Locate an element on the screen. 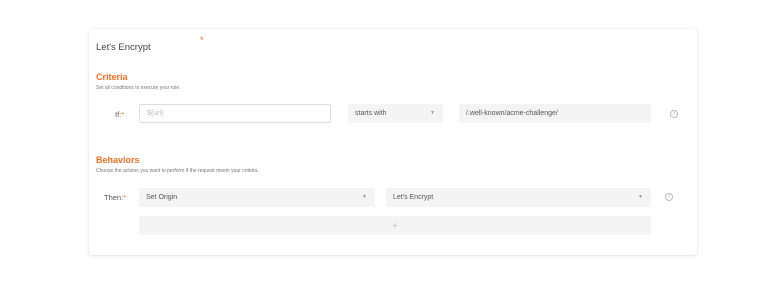 This screenshot has width=784, height=291. value-text: /.well-known/acme-challenge/ is located at coordinates (512, 113).